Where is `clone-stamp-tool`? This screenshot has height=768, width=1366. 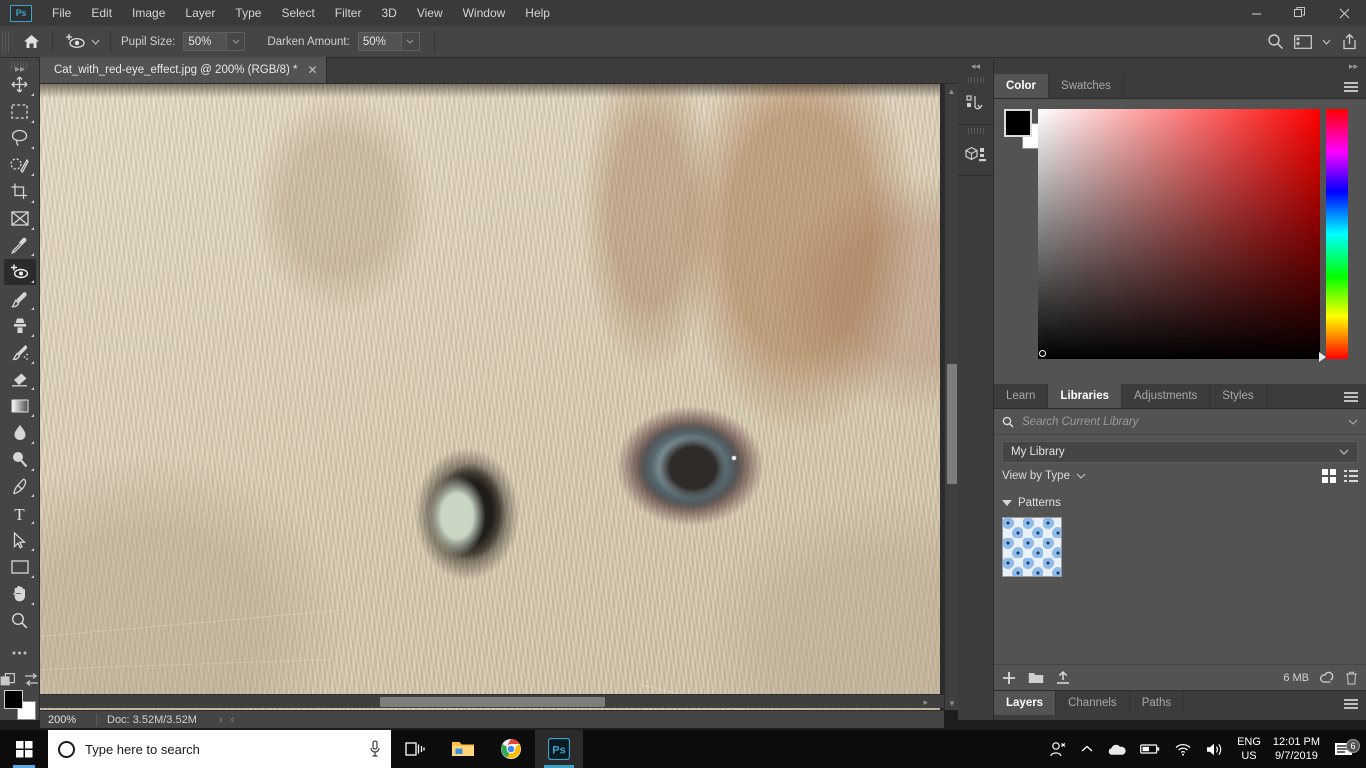 clone-stamp-tool is located at coordinates (20, 326).